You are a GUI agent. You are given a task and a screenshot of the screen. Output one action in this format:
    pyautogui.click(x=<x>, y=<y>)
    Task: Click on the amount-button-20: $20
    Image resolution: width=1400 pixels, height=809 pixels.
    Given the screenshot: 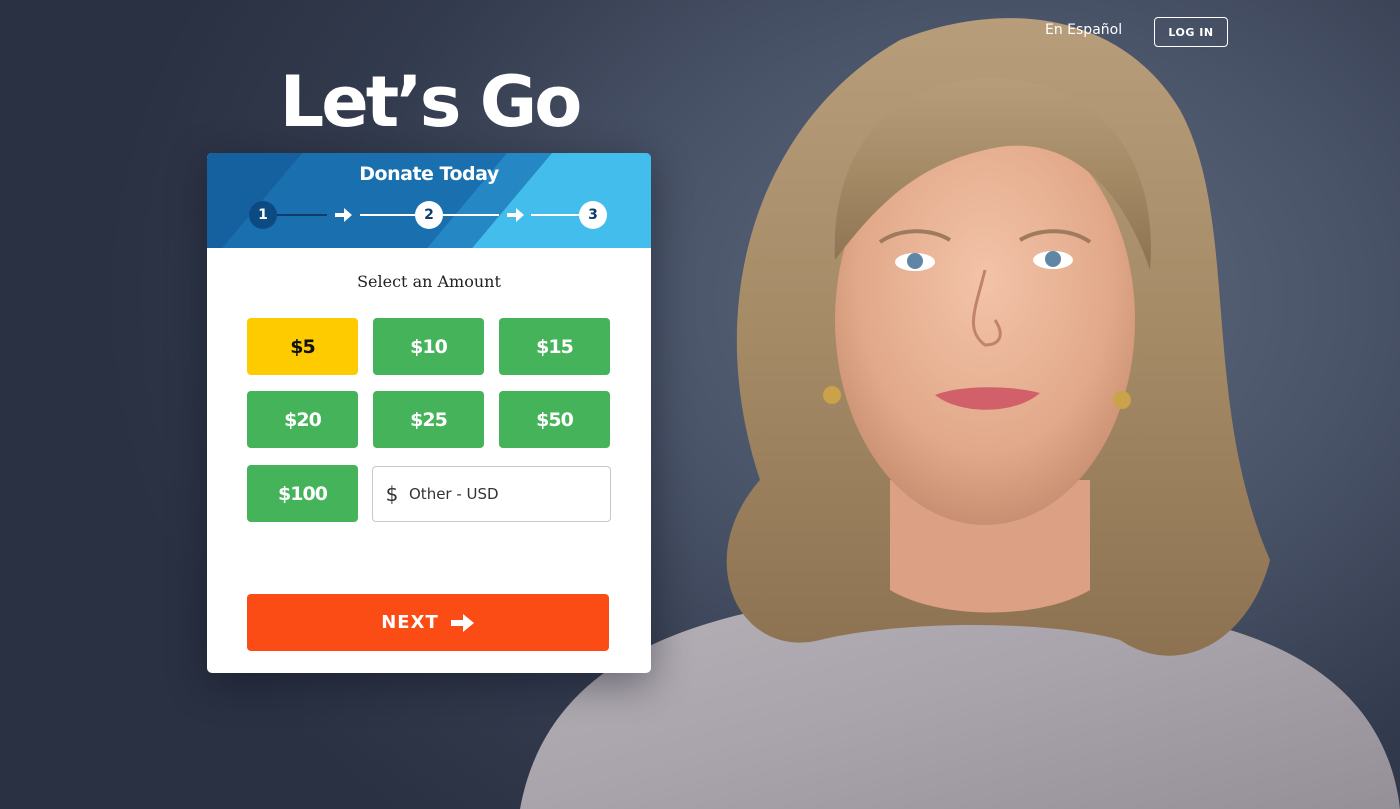 What is the action you would take?
    pyautogui.click(x=302, y=419)
    